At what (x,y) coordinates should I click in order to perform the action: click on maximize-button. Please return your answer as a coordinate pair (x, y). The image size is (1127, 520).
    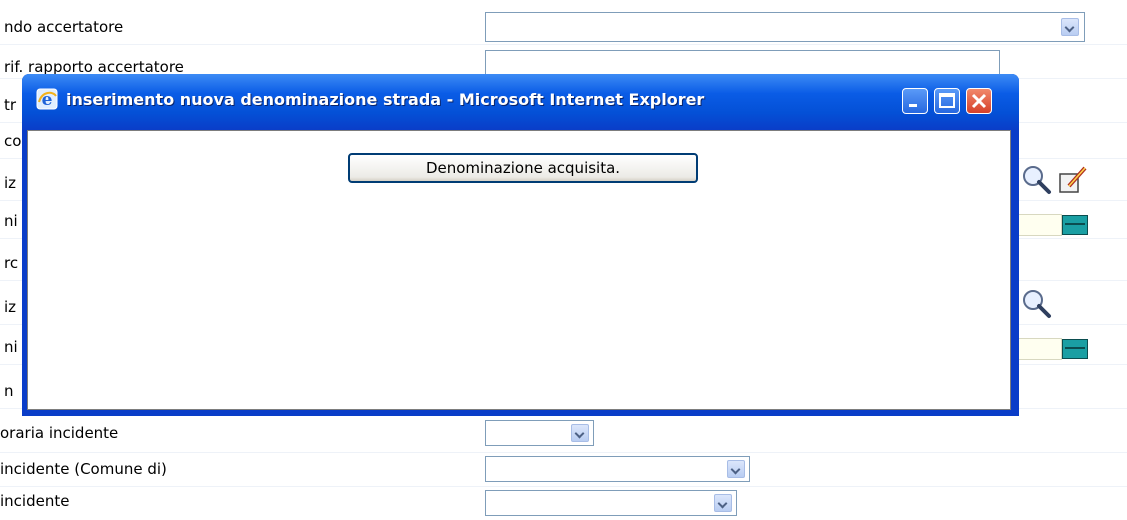
    Looking at the image, I should click on (947, 101).